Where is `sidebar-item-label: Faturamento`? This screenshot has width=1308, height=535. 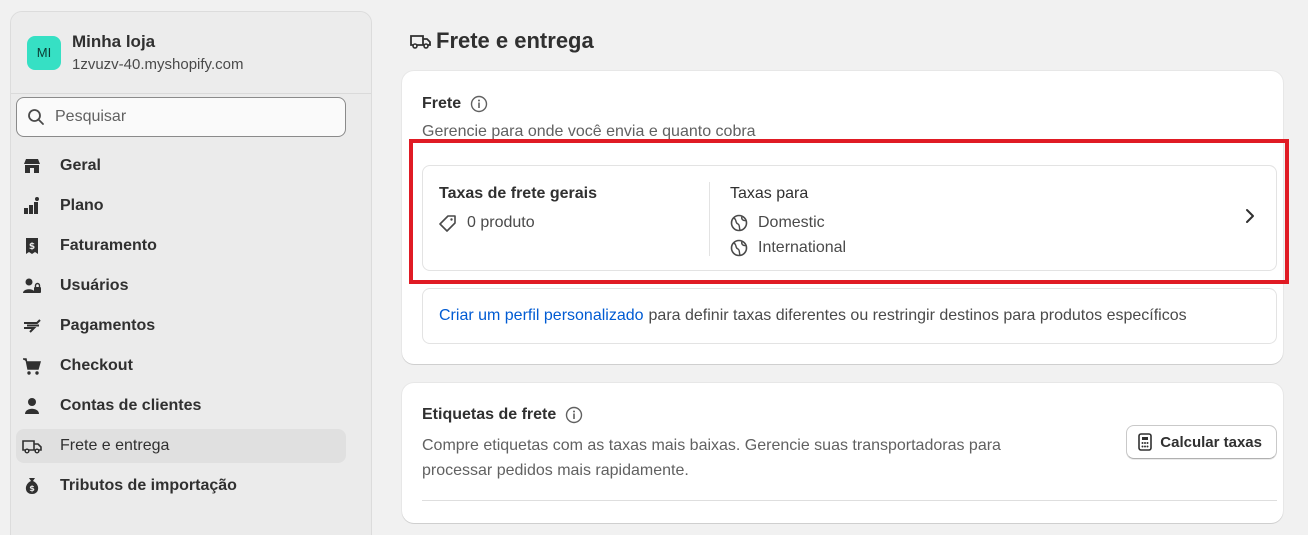
sidebar-item-label: Faturamento is located at coordinates (108, 245).